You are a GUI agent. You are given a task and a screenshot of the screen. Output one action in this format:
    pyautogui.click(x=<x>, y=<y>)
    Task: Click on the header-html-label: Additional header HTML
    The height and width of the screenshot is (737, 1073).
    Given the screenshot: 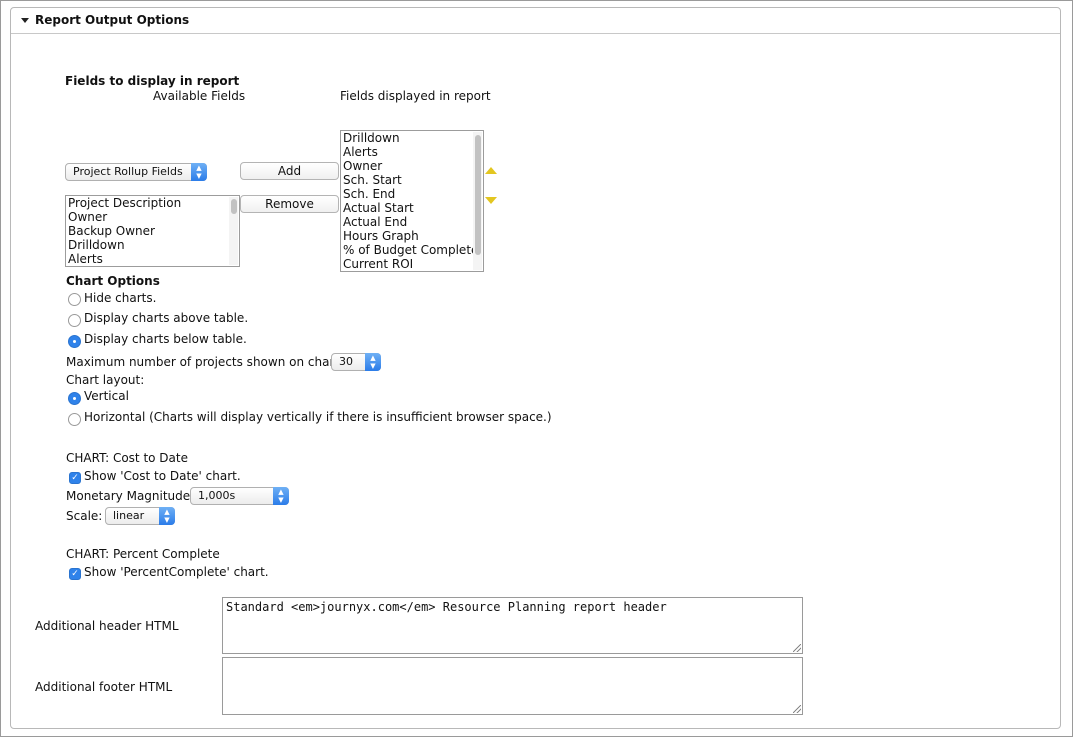 What is the action you would take?
    pyautogui.click(x=107, y=626)
    